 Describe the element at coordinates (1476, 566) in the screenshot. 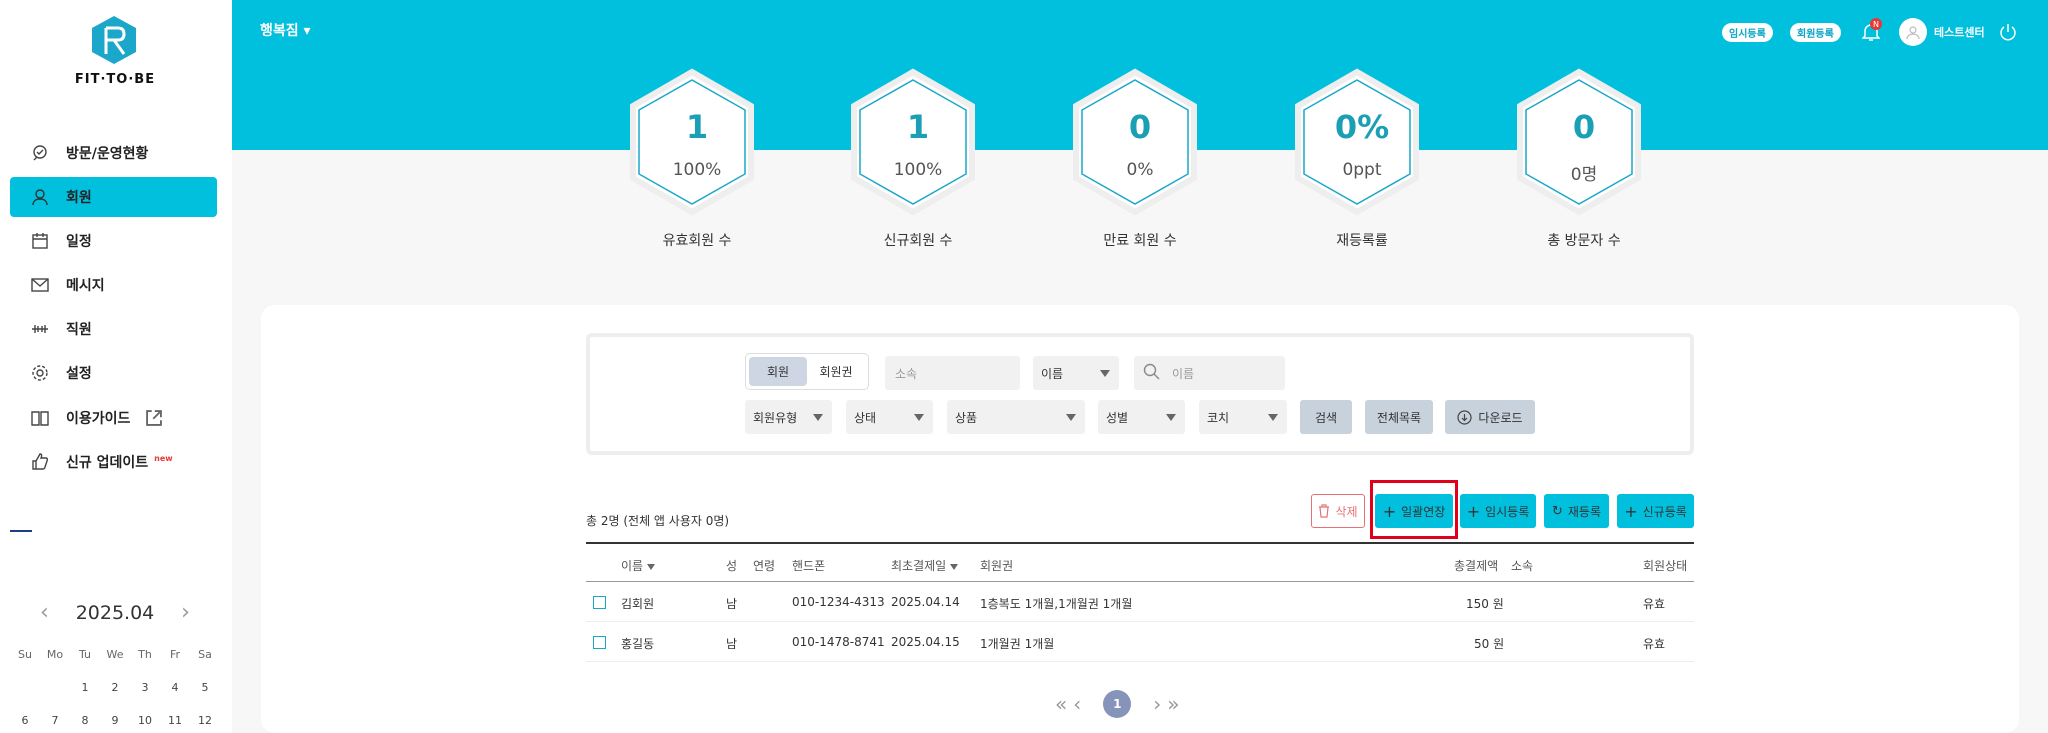

I see `header-total: 총결제액` at that location.